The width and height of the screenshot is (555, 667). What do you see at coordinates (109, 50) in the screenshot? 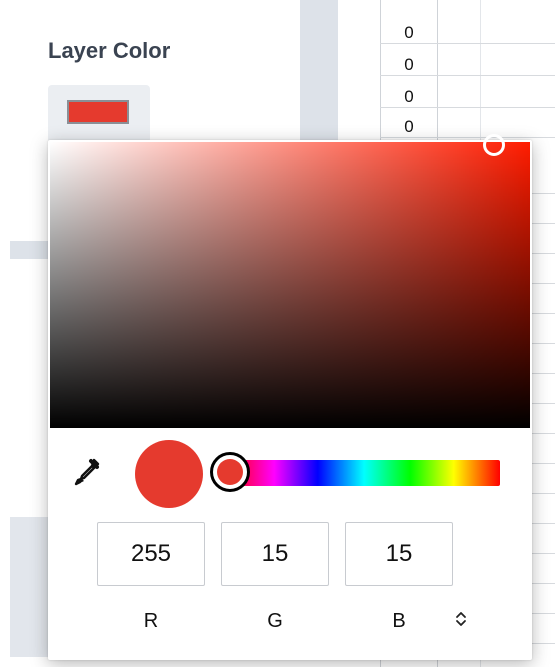
I see `layer-color-heading: Layer Color` at bounding box center [109, 50].